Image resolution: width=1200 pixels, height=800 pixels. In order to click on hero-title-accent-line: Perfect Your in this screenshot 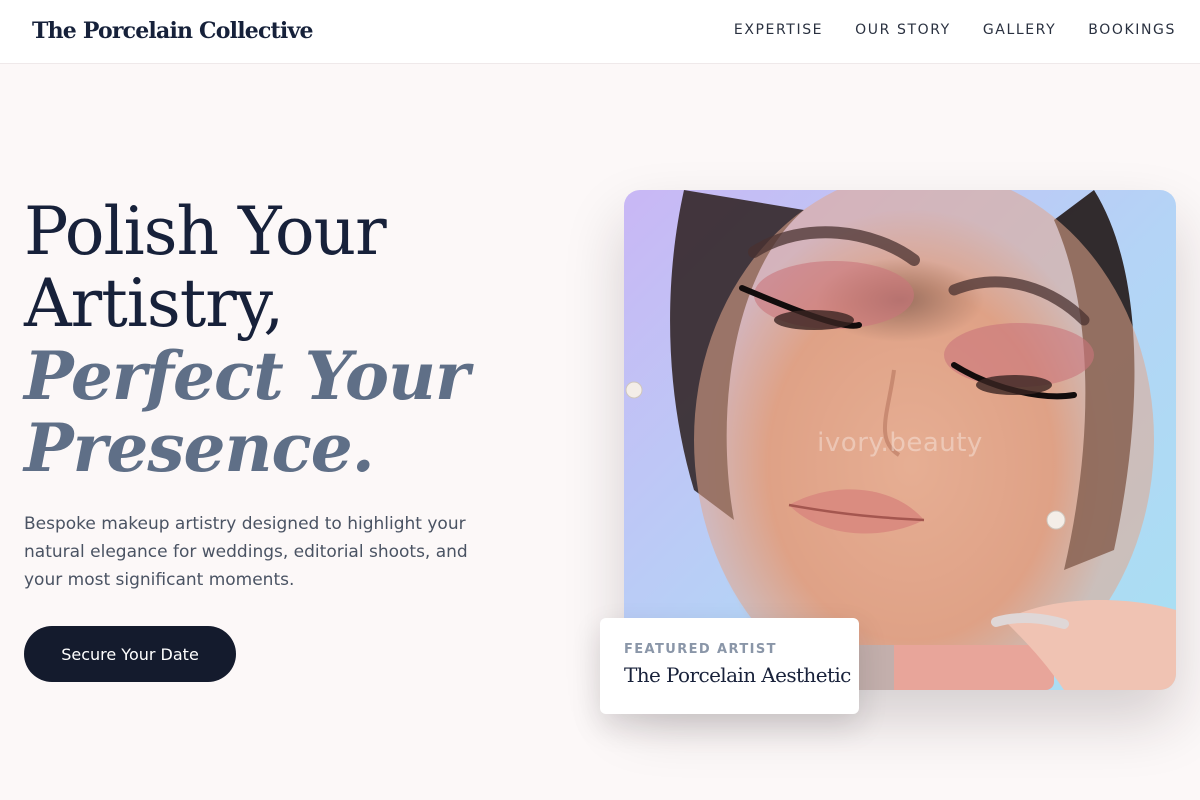, I will do `click(247, 376)`.